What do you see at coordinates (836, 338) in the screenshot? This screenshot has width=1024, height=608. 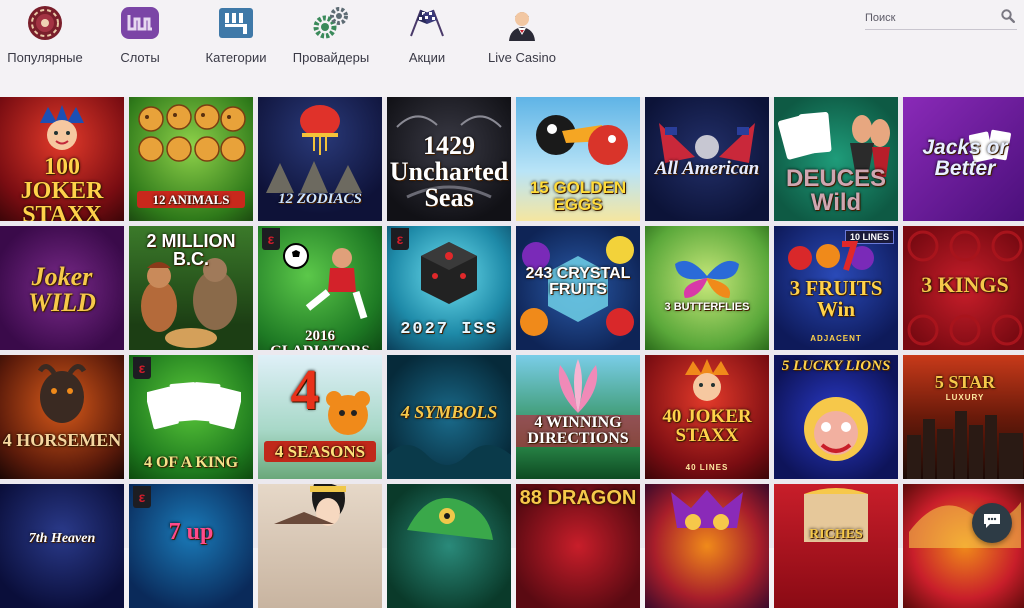 I see `game-subtitle: ADJACENT` at bounding box center [836, 338].